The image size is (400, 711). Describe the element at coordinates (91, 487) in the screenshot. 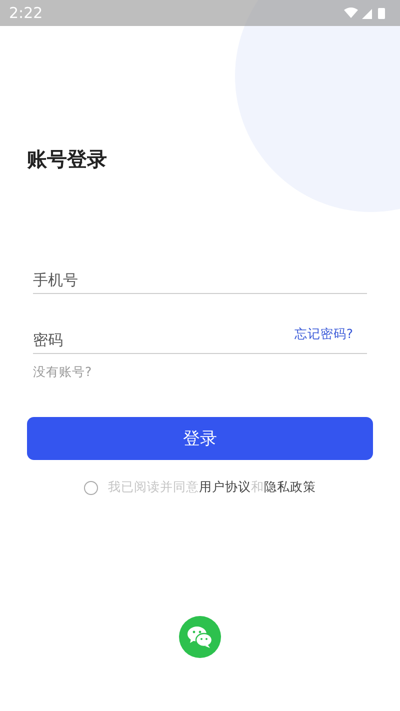

I see `agreement-checkbox` at that location.